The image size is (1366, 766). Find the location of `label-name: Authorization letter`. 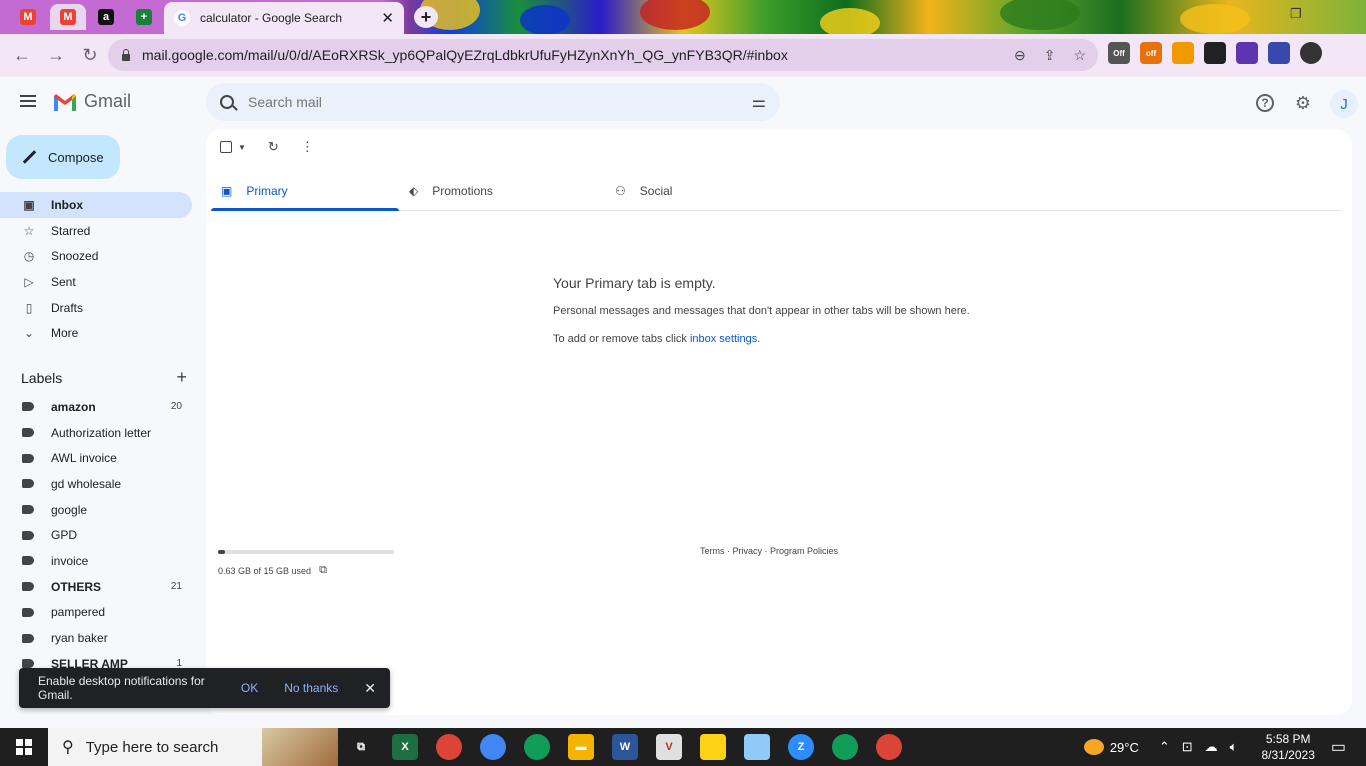

label-name: Authorization letter is located at coordinates (101, 432).